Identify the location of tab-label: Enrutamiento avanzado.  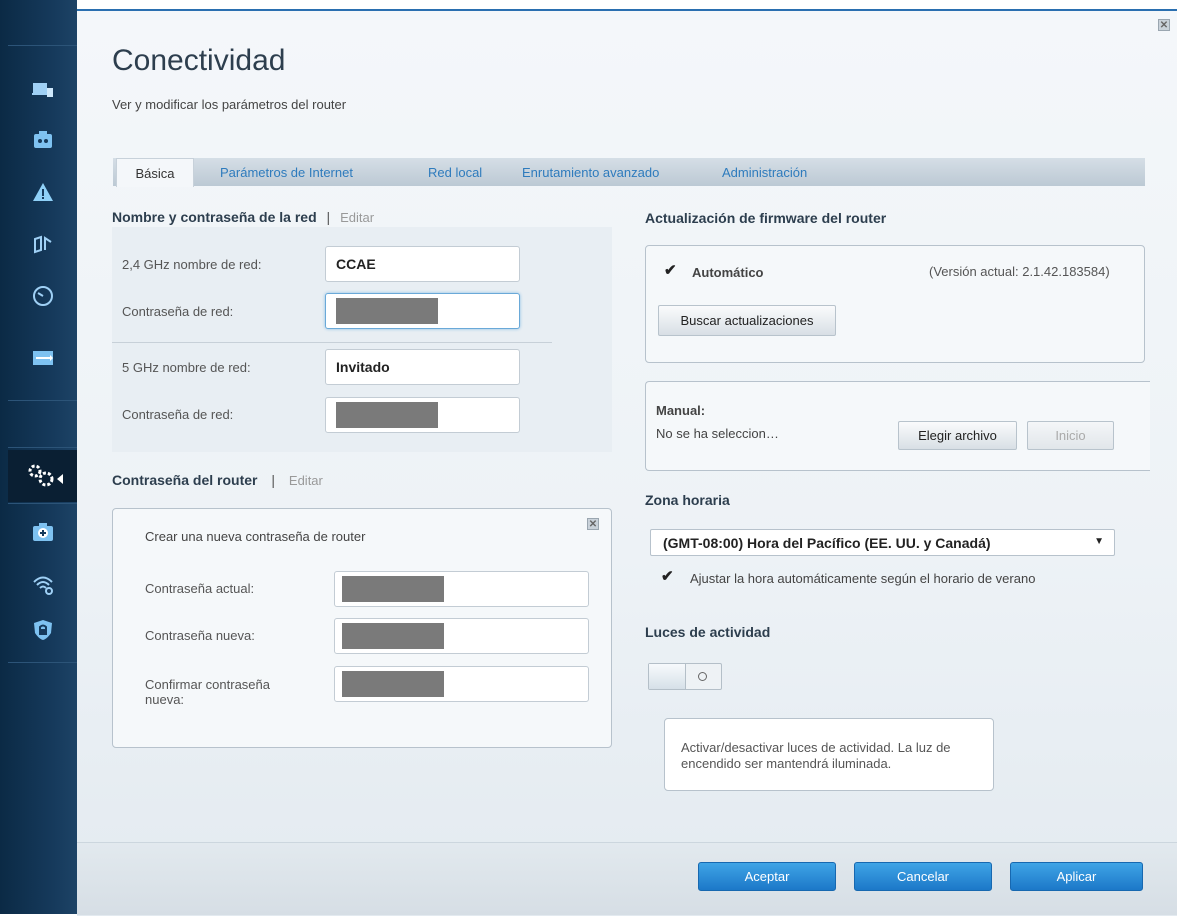
(591, 172).